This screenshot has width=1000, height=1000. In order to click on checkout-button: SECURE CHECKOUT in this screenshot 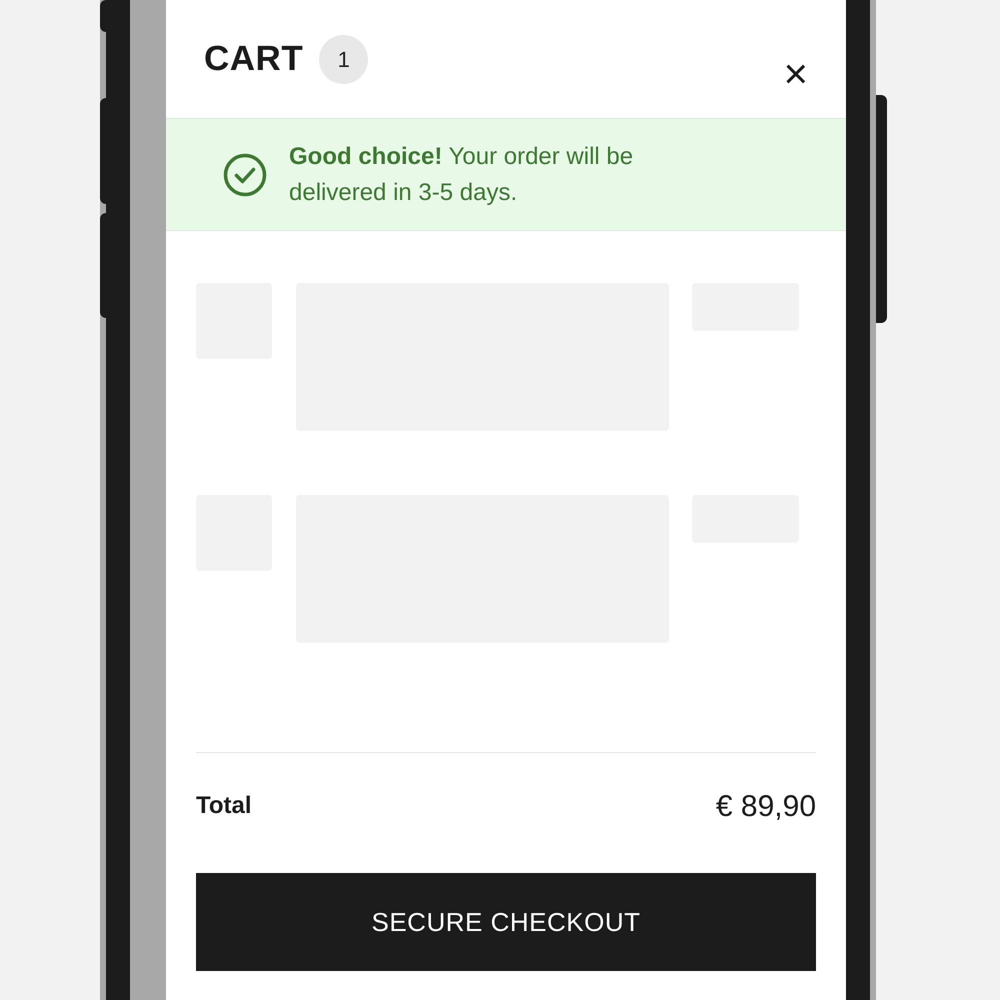, I will do `click(506, 922)`.